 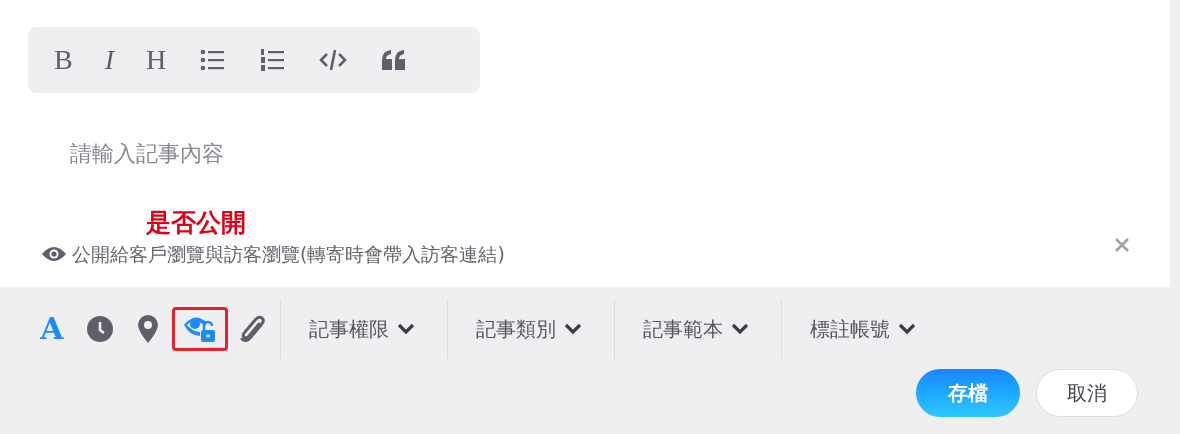 I want to click on location-pin-icon, so click(x=148, y=328).